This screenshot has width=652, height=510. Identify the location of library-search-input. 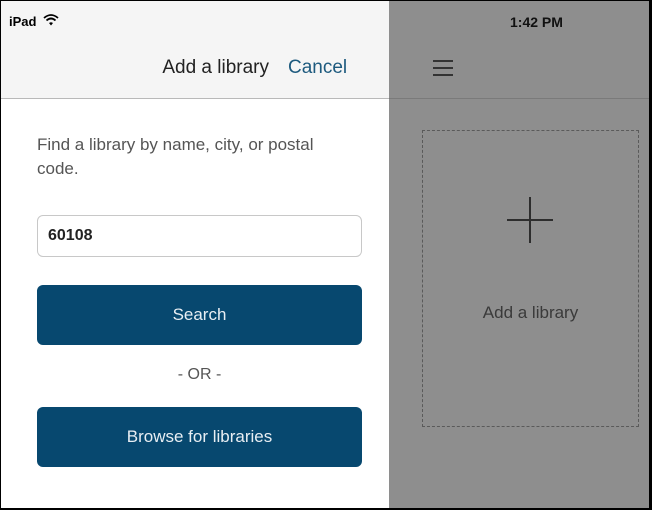
(199, 236).